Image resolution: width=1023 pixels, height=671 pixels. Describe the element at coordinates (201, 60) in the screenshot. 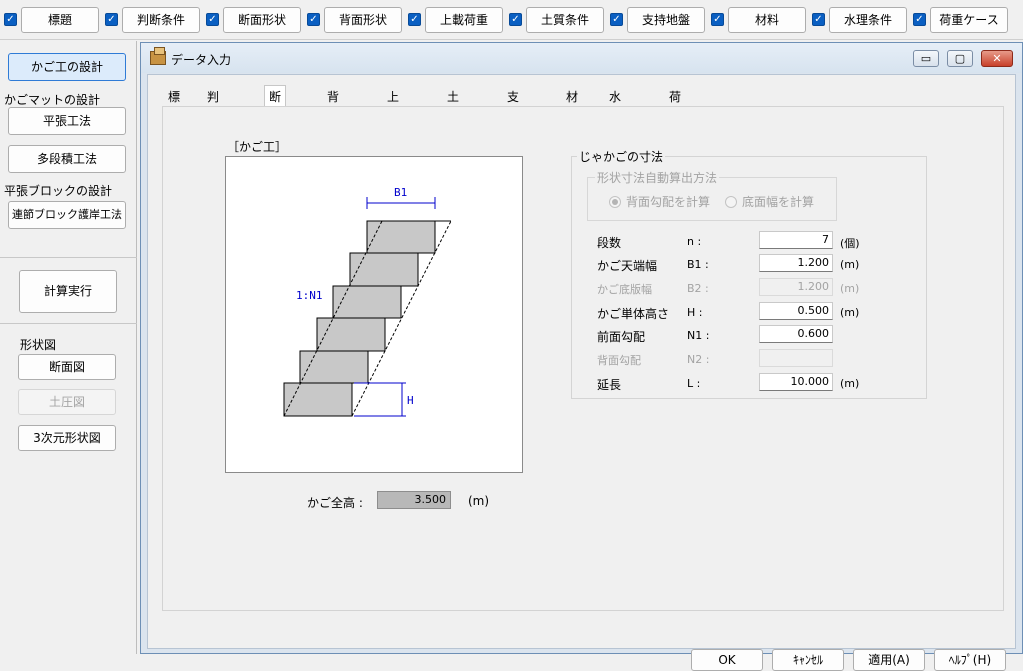

I see `dialog-title: データ入力` at that location.